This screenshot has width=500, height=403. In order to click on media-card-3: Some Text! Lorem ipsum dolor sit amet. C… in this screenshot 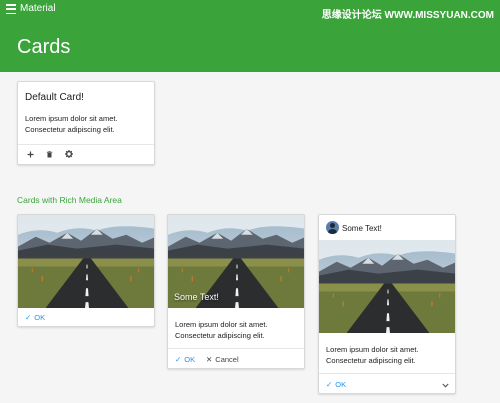, I will do `click(387, 304)`.